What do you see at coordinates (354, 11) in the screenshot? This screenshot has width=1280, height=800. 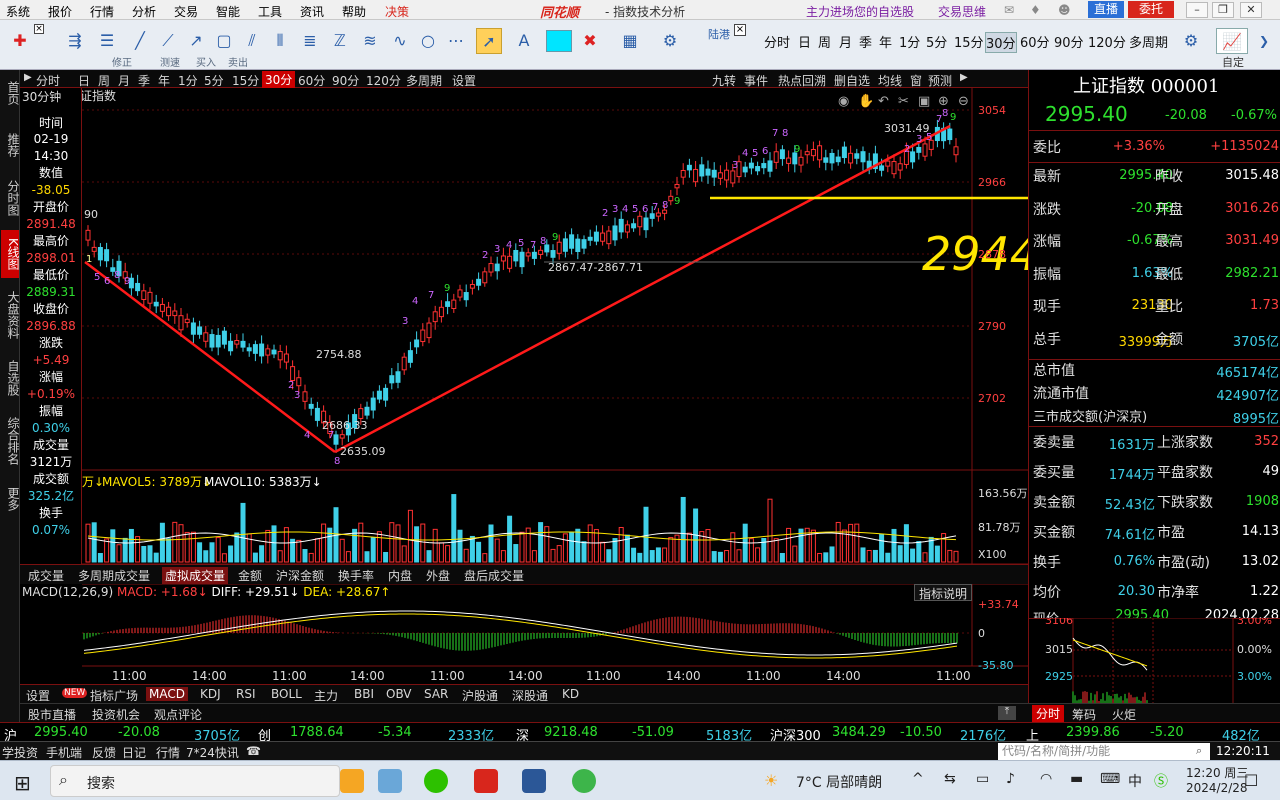 I see `menu-help: 帮助` at bounding box center [354, 11].